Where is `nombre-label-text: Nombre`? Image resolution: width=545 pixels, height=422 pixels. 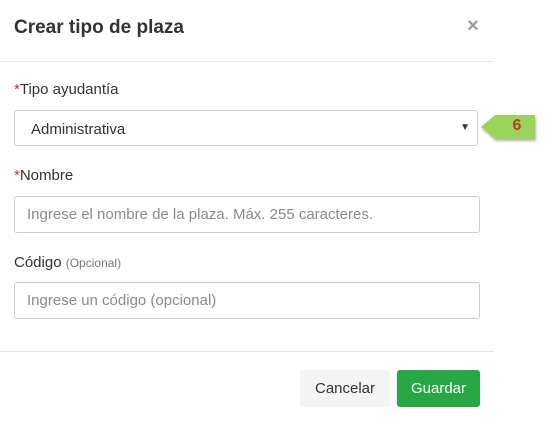 nombre-label-text: Nombre is located at coordinates (46, 175).